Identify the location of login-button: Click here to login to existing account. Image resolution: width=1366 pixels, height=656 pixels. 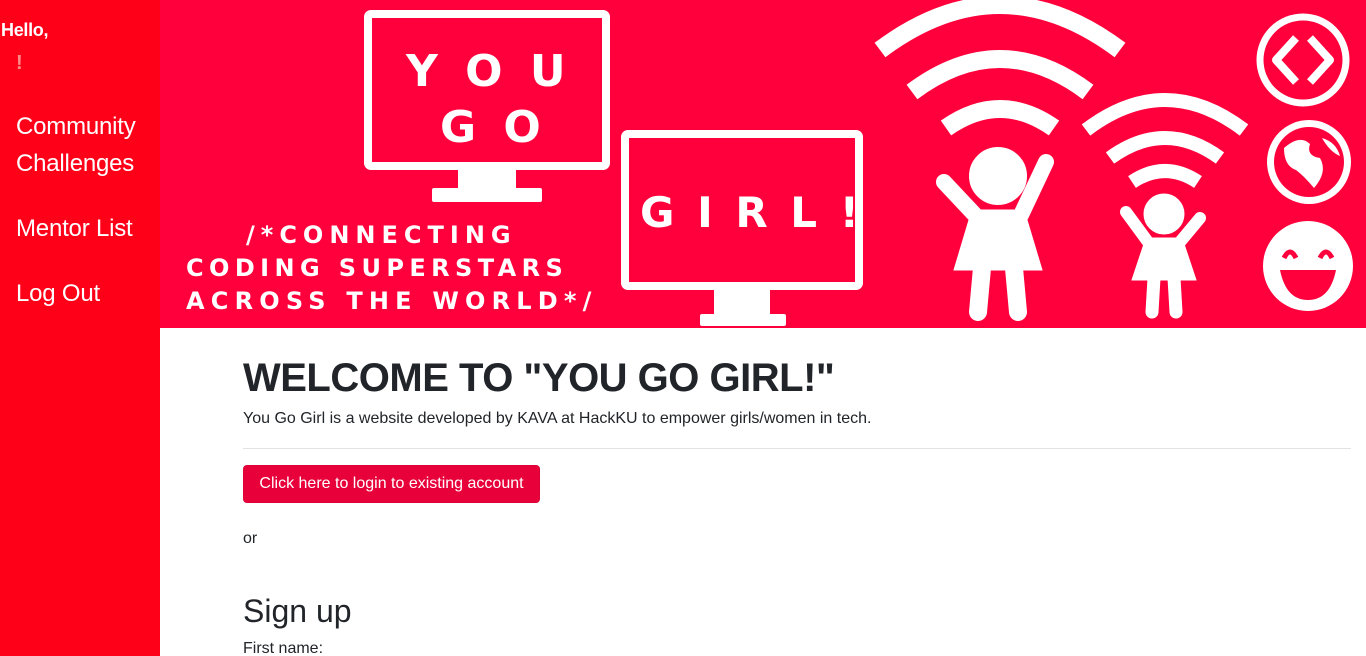
(391, 484).